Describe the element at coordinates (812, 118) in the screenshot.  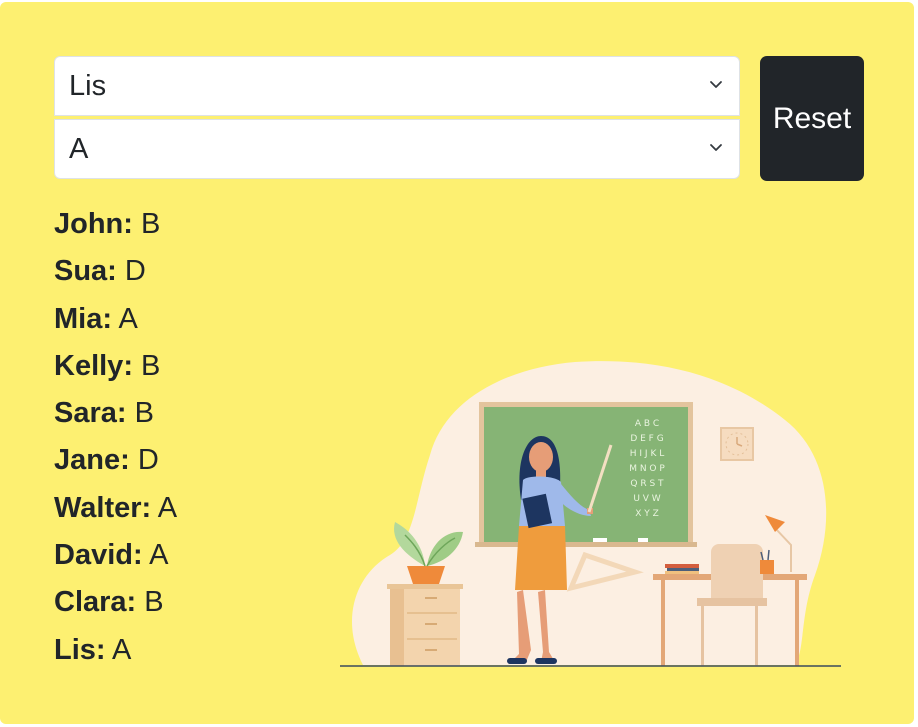
I see `reset-button: Reset` at that location.